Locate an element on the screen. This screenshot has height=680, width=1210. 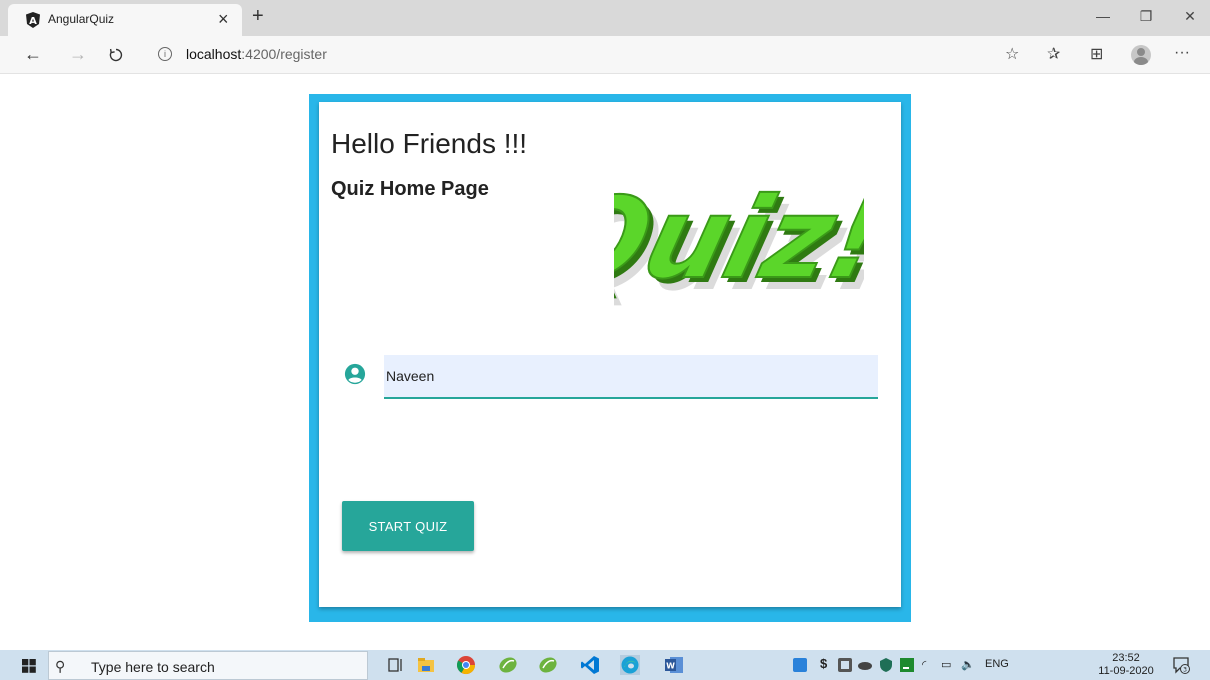
chrome-icon is located at coordinates (466, 665).